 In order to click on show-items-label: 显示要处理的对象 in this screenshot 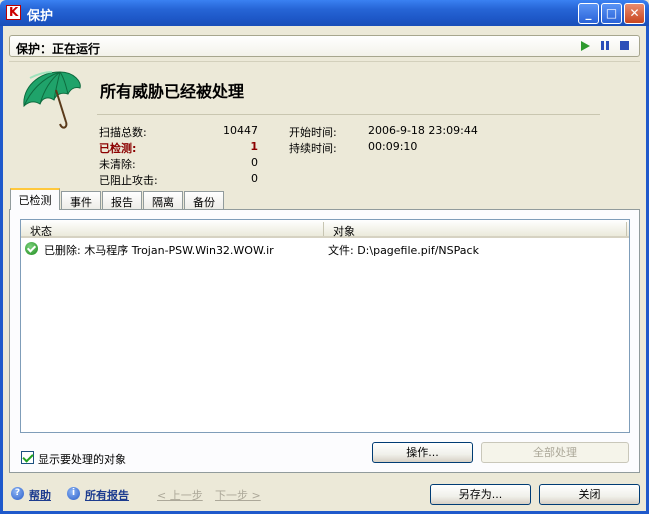, I will do `click(82, 459)`.